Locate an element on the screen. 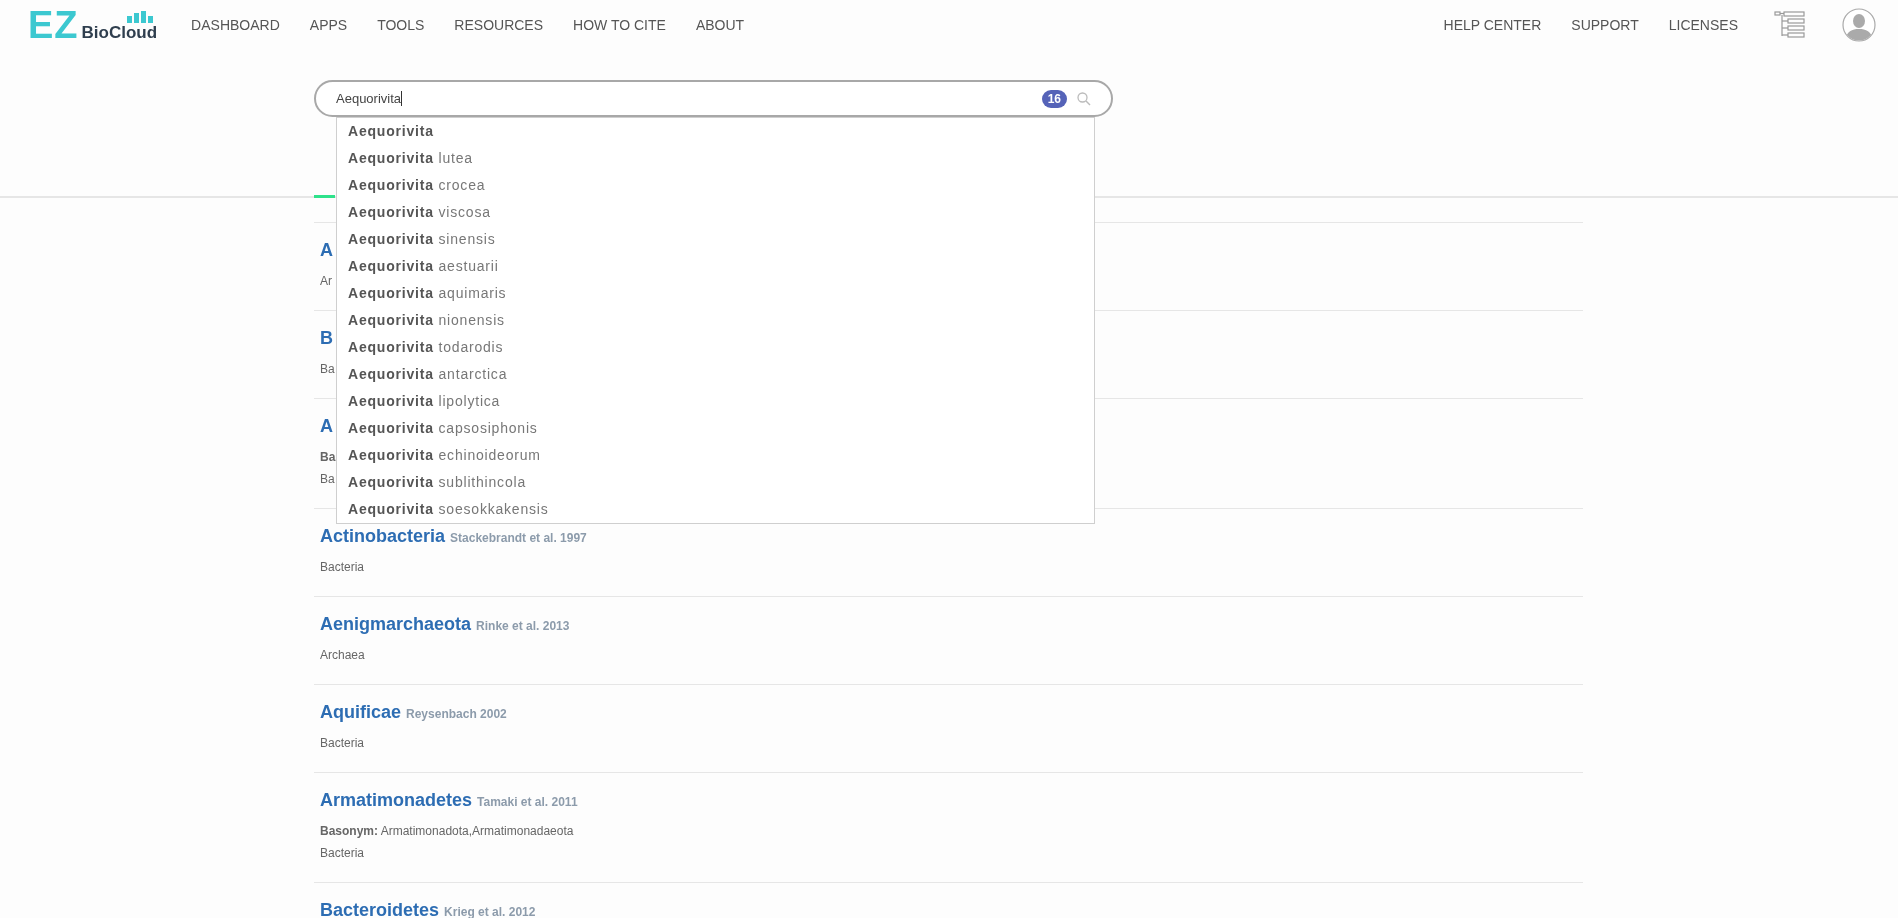 The width and height of the screenshot is (1898, 918). nav-link: ABOUT is located at coordinates (720, 25).